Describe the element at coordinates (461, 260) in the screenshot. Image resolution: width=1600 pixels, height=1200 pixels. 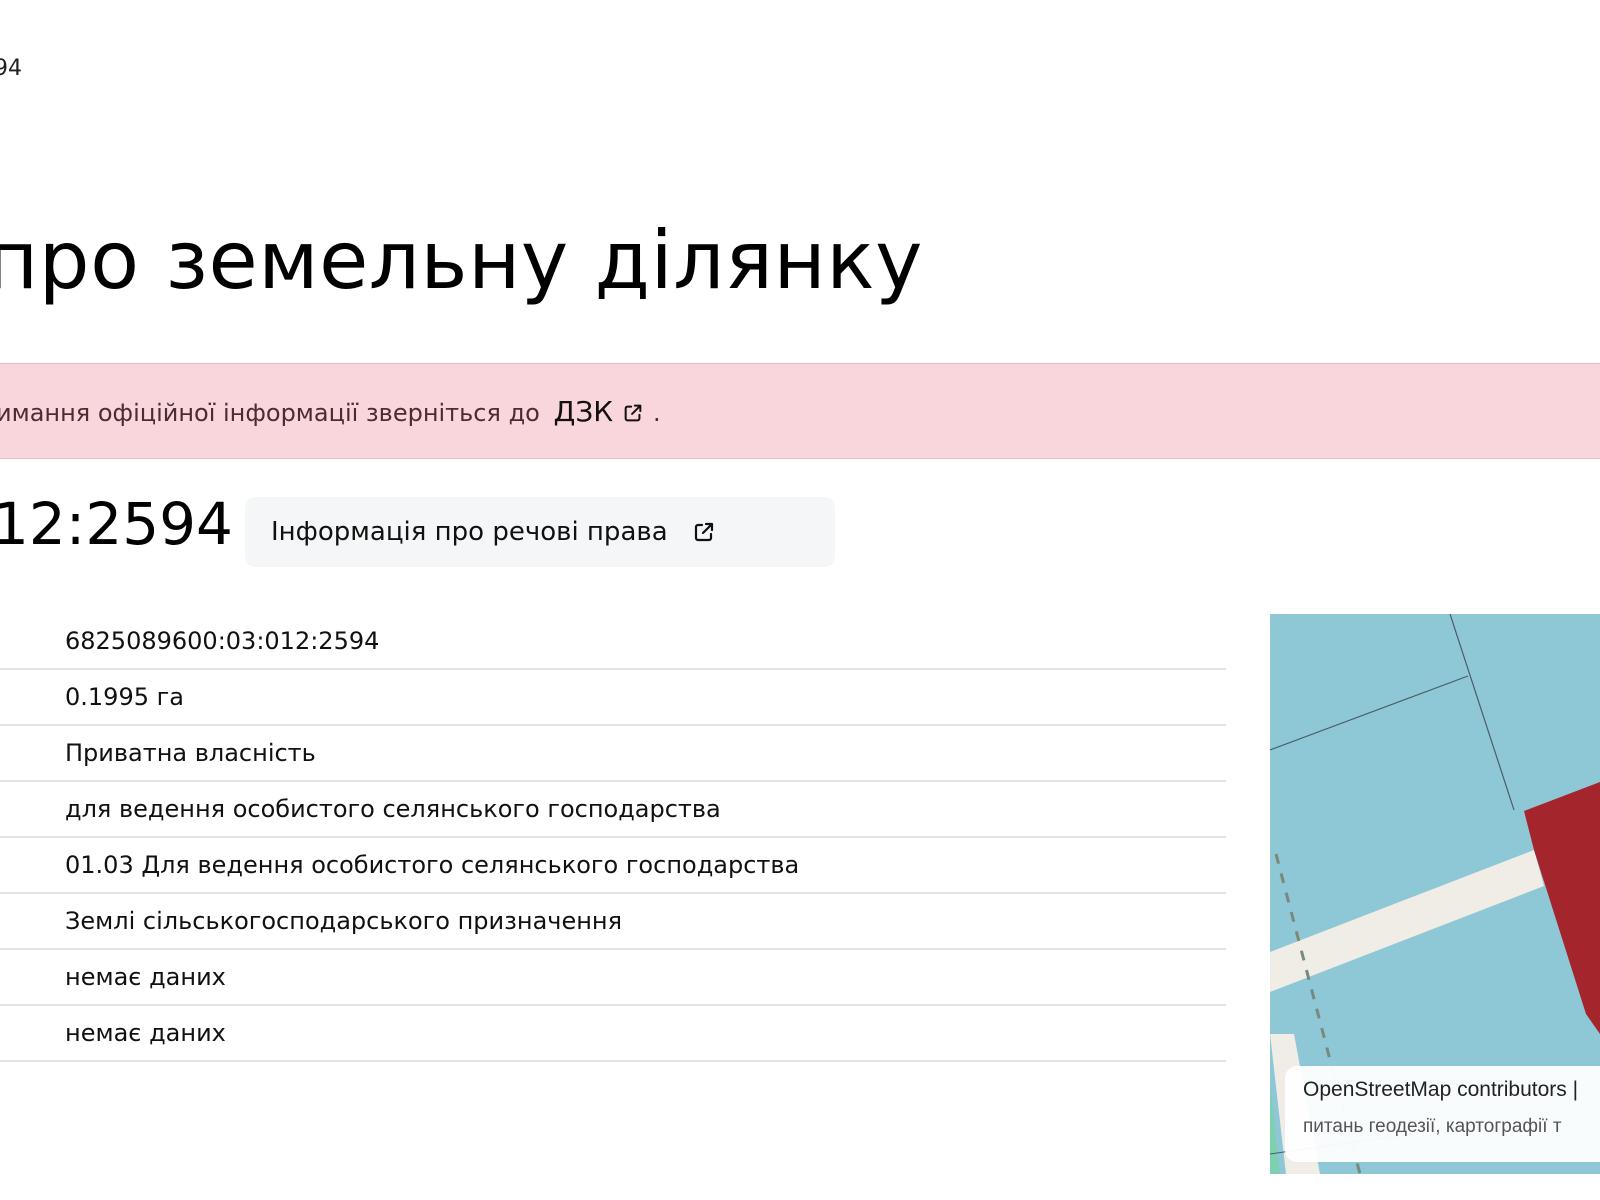
I see `page-title: про земельну ділянку` at that location.